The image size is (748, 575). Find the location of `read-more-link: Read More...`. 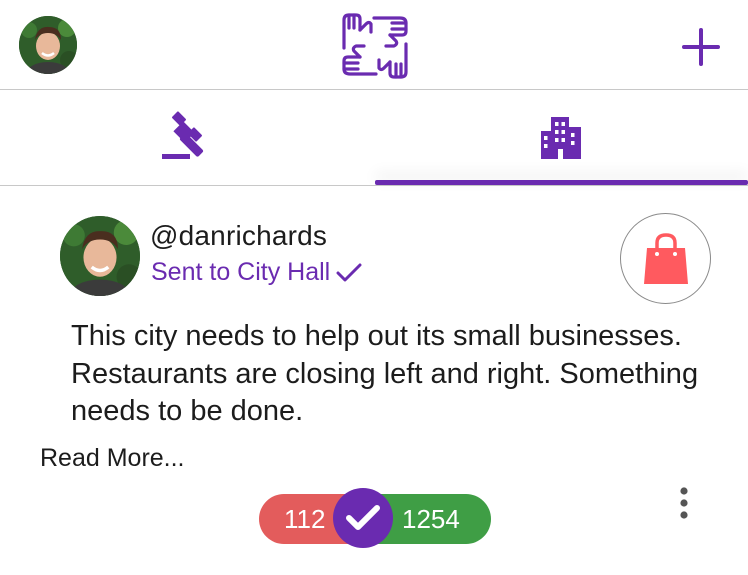

read-more-link: Read More... is located at coordinates (112, 458).